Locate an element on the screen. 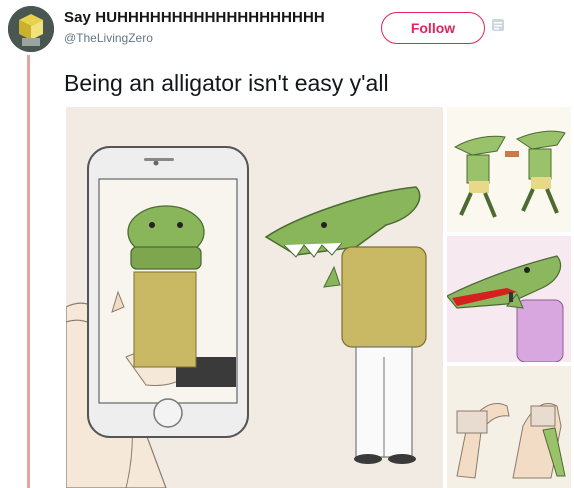 This screenshot has height=488, width=574. thread-line is located at coordinates (28, 271).